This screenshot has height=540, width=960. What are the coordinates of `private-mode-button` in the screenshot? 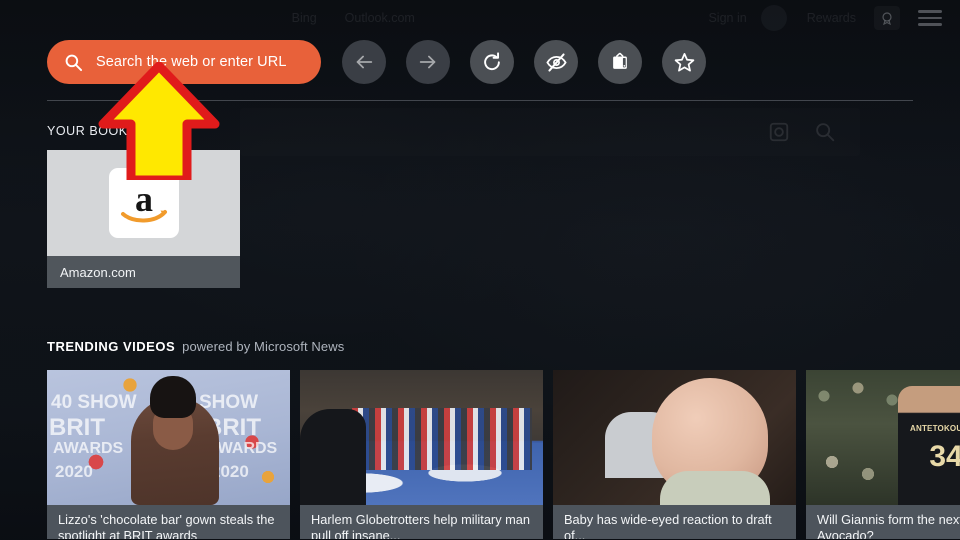 It's located at (556, 62).